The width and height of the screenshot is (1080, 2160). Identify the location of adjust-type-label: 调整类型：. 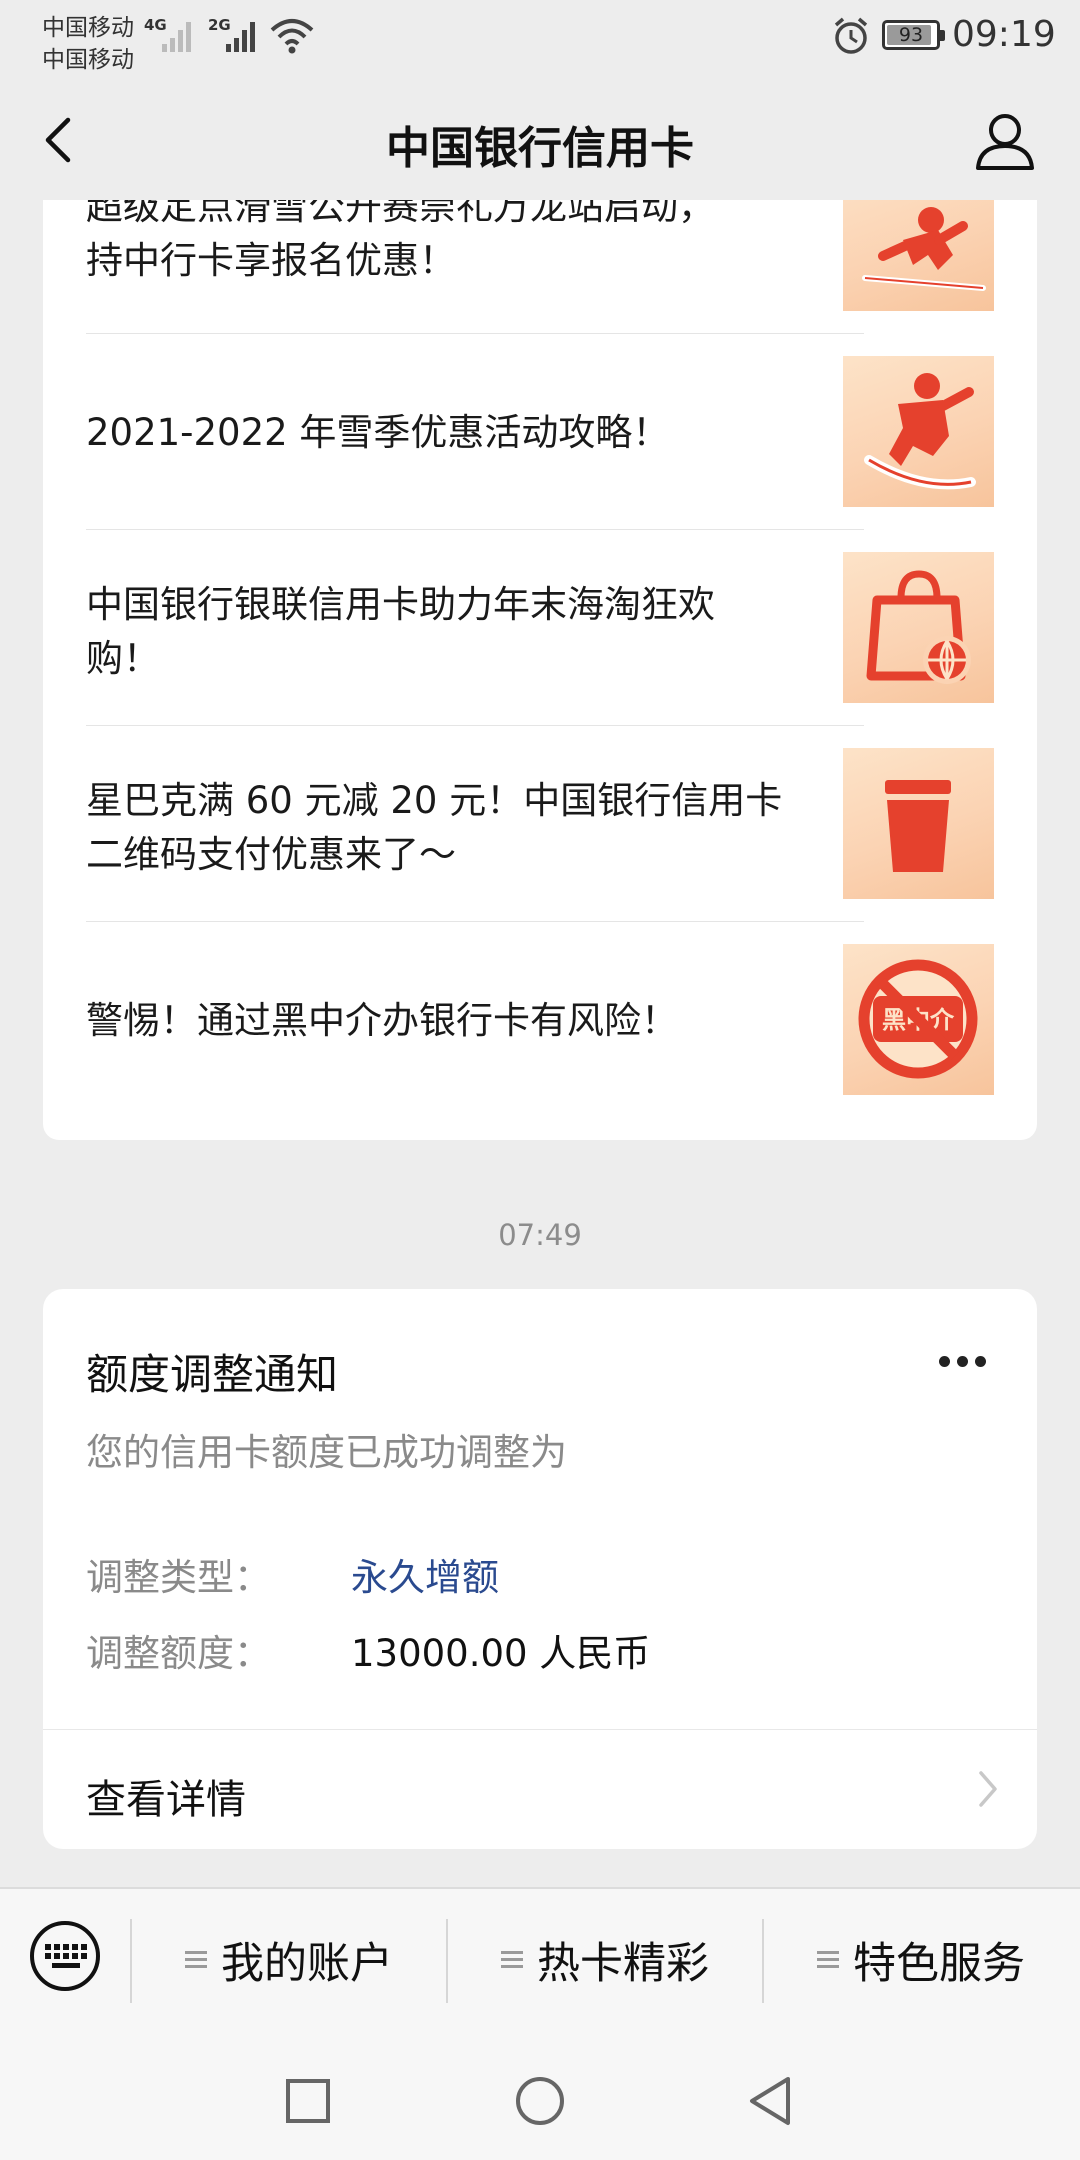
(178, 1577).